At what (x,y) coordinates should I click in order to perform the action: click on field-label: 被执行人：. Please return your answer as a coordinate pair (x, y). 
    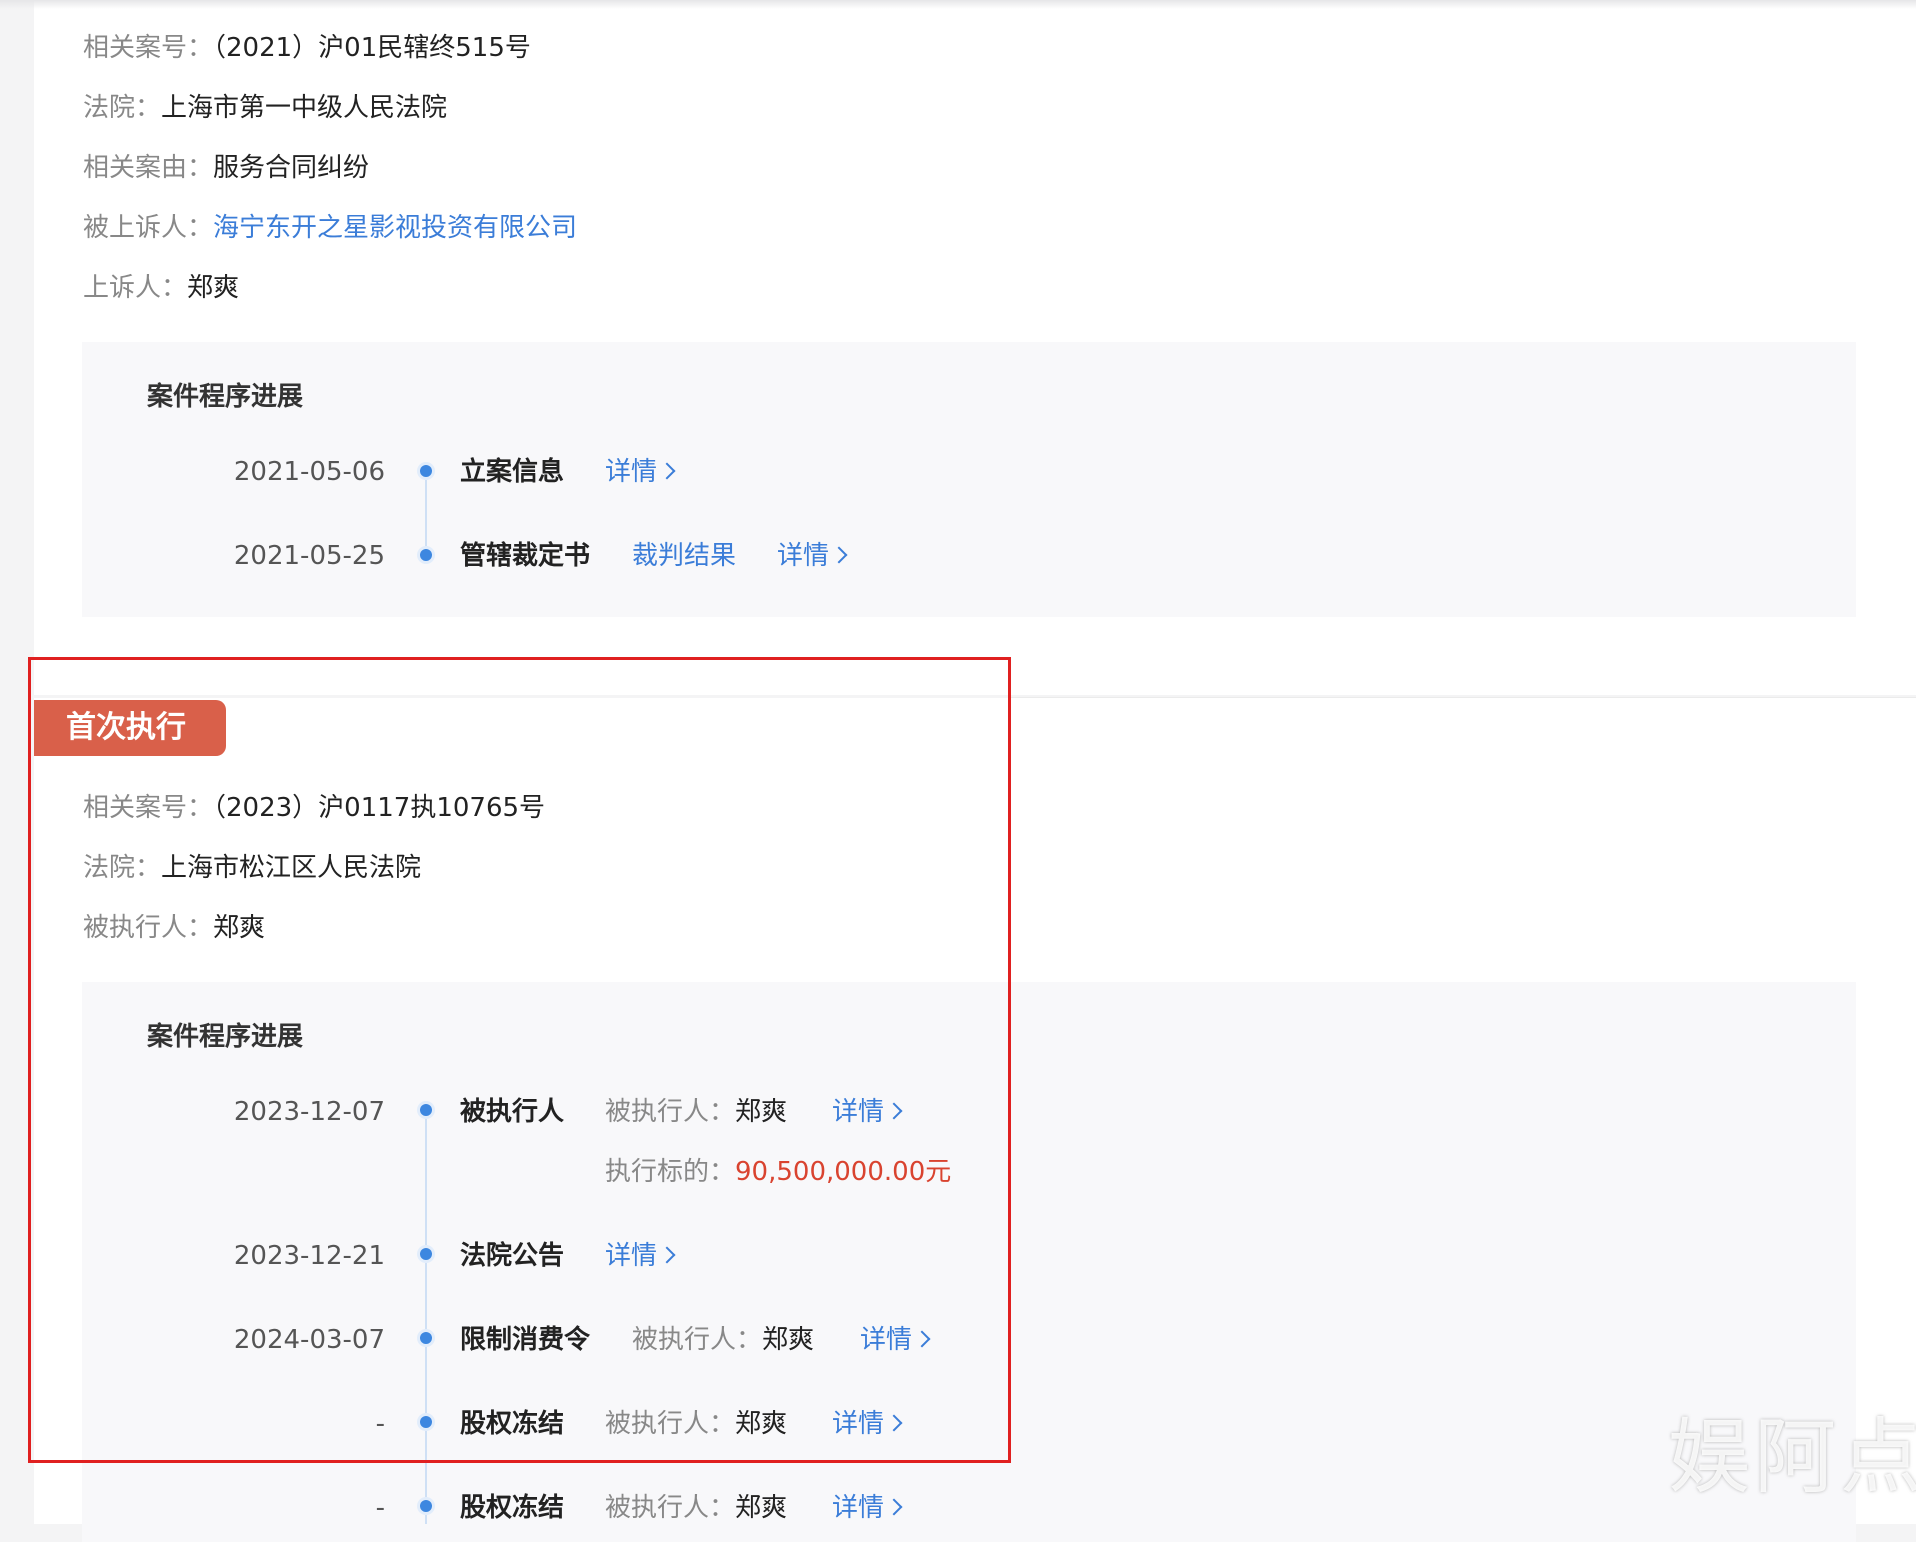
    Looking at the image, I should click on (148, 928).